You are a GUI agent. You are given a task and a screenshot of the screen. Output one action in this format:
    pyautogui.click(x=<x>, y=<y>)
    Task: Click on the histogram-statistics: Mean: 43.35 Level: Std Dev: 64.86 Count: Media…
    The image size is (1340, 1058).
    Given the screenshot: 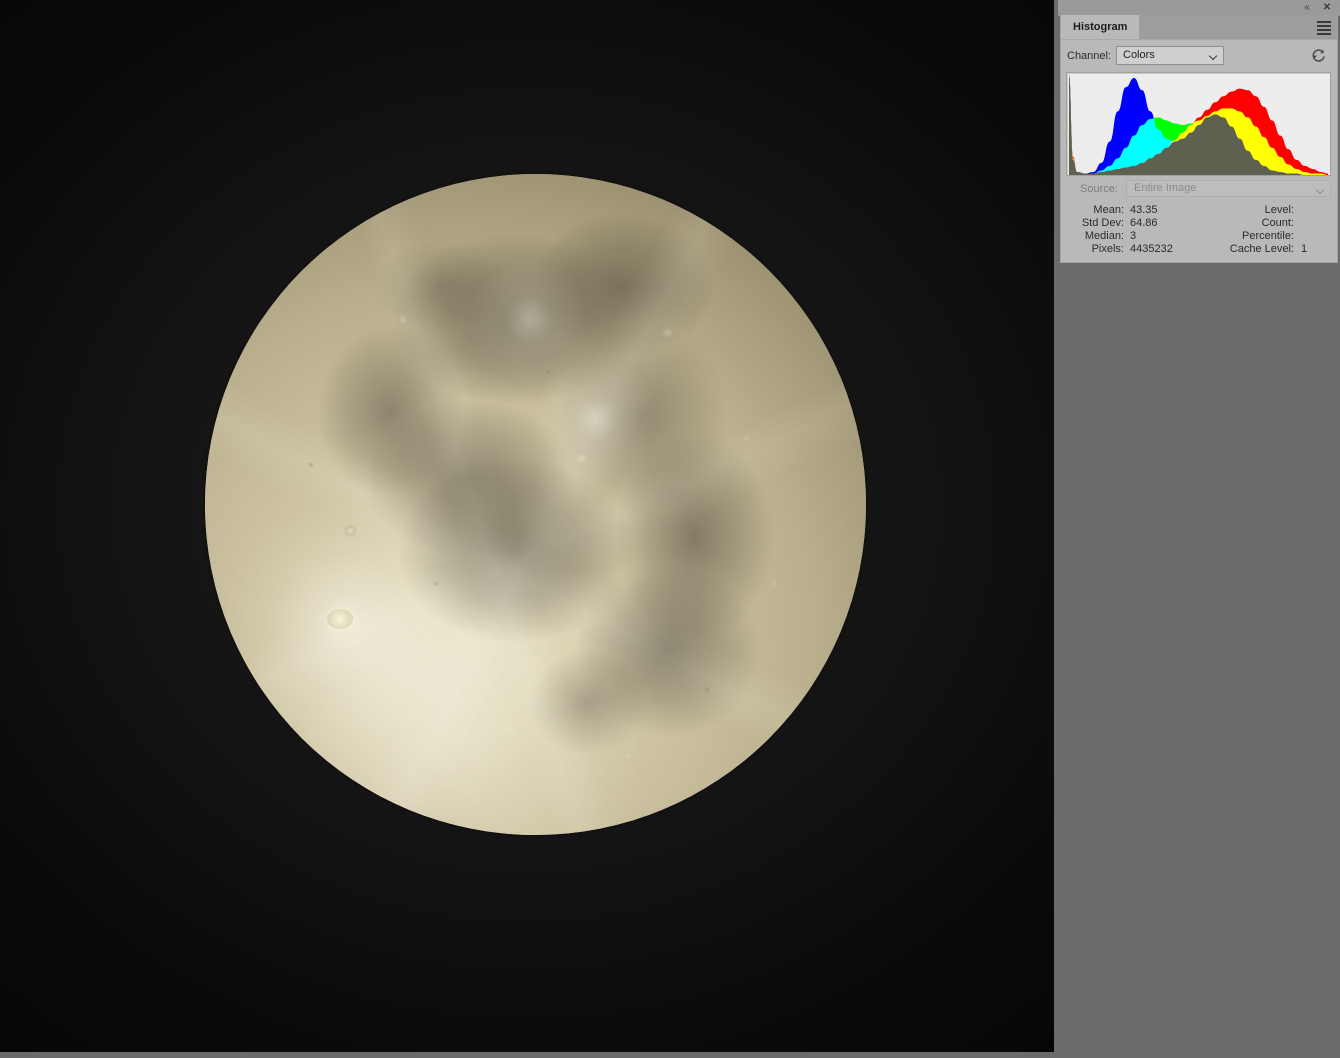 What is the action you would take?
    pyautogui.click(x=1198, y=230)
    